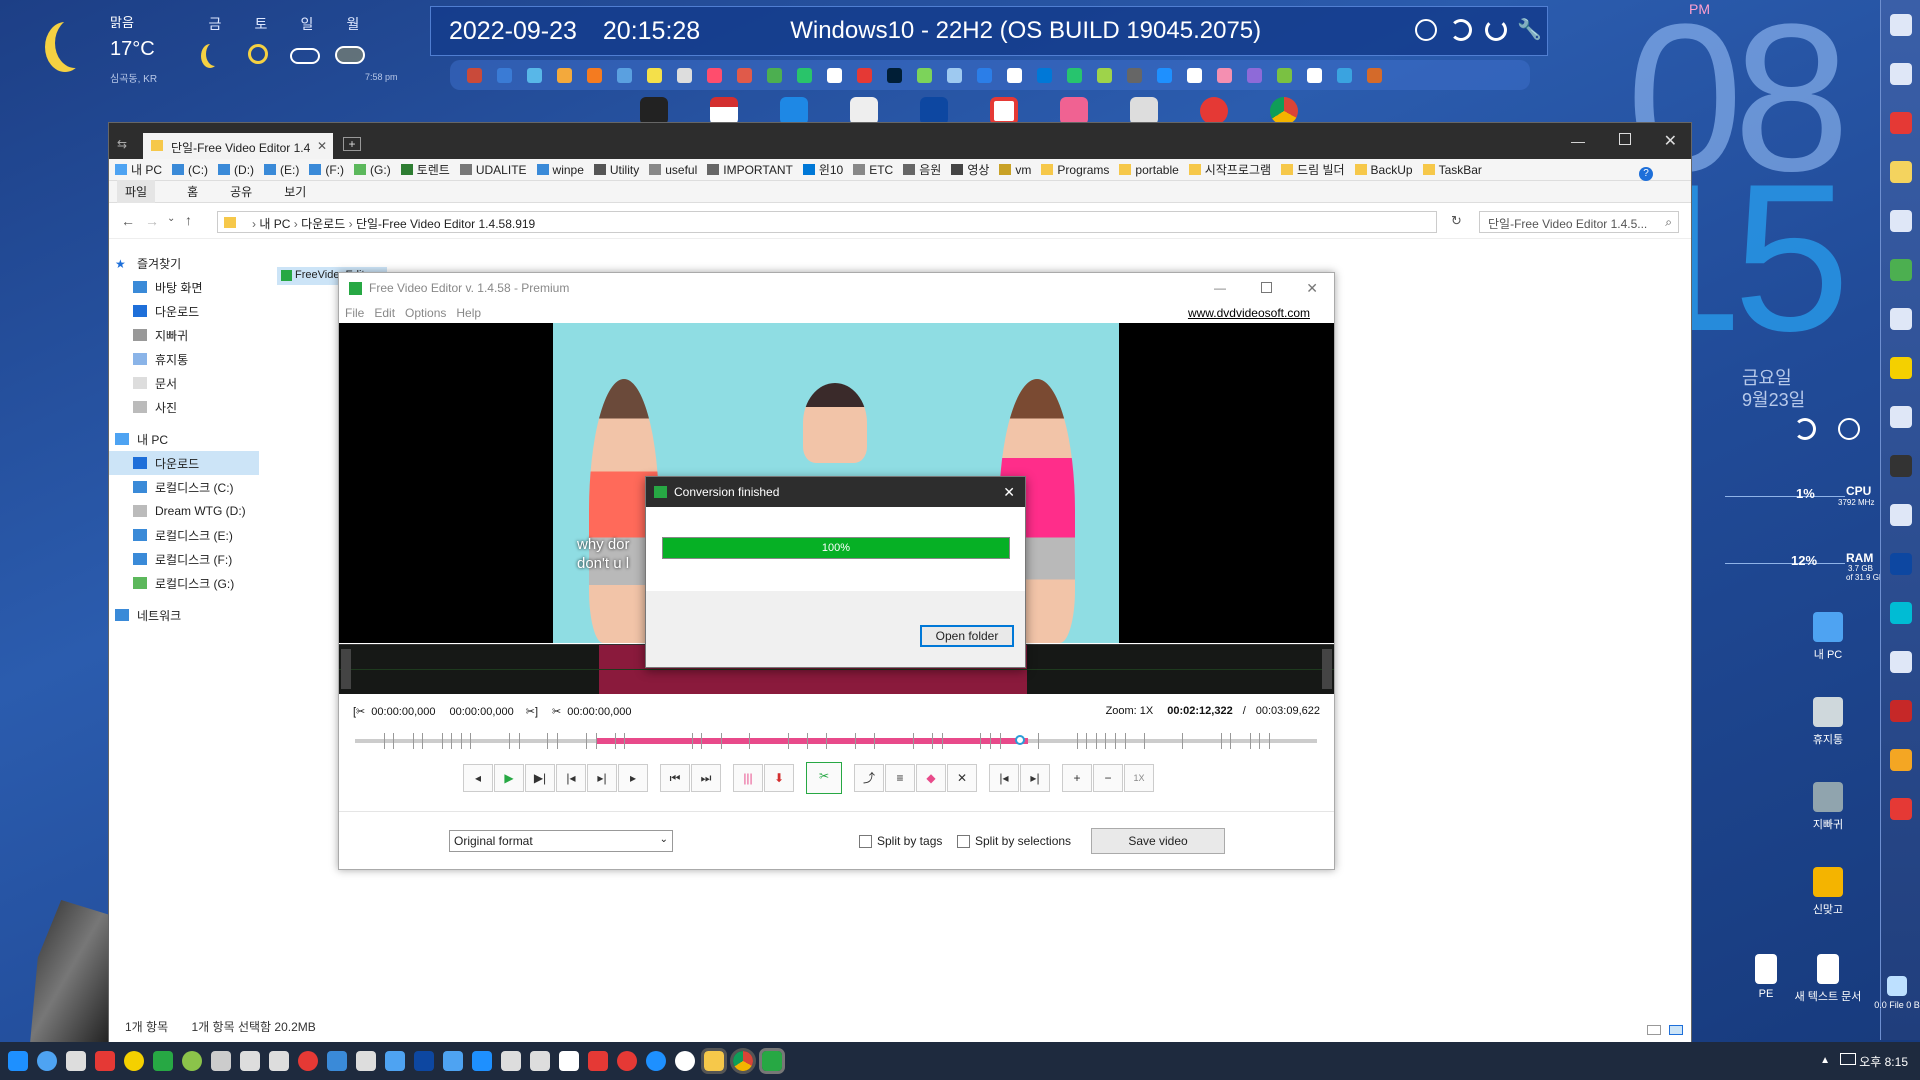 The width and height of the screenshot is (1920, 1080). What do you see at coordinates (1897, 993) in the screenshot?
I see `desktop-icon-file: 0.0 File 0 B` at bounding box center [1897, 993].